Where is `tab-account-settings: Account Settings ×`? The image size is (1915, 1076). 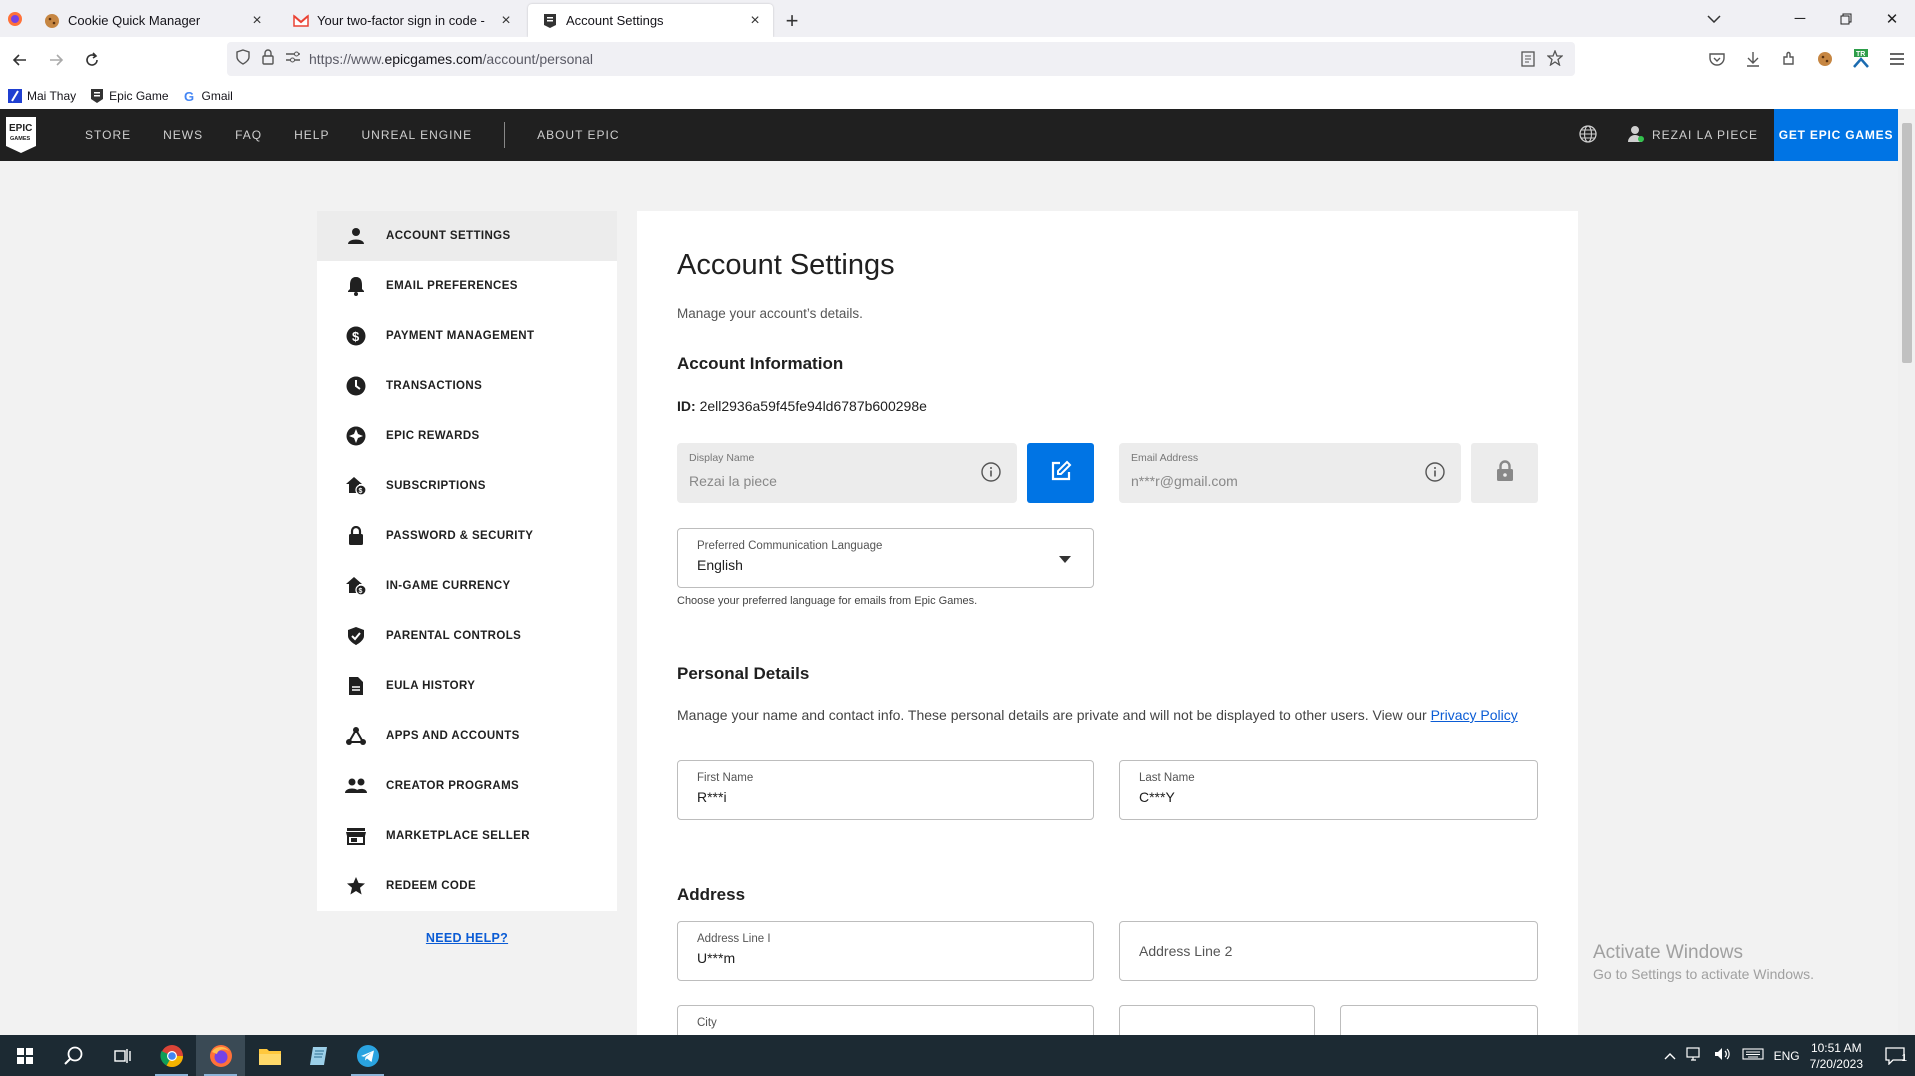 tab-account-settings: Account Settings × is located at coordinates (650, 20).